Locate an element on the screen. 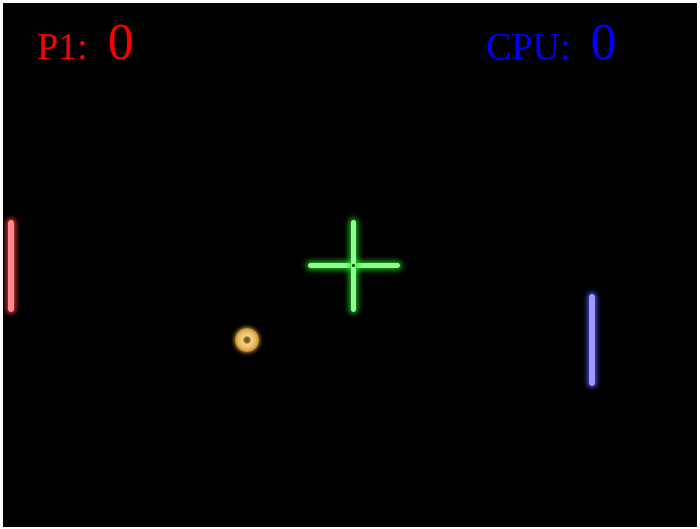  cpu-score: CPU: 0 is located at coordinates (551, 45).